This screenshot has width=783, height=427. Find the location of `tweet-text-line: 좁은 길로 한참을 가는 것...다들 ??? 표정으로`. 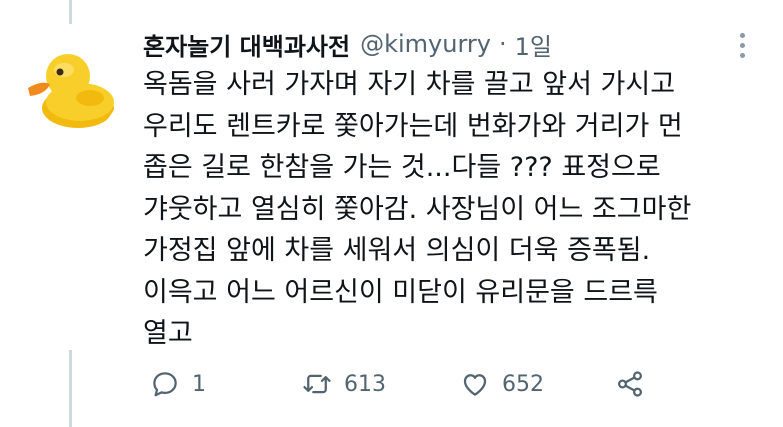

tweet-text-line: 좁은 길로 한참을 가는 것...다들 ??? 표정으로 is located at coordinates (402, 167).